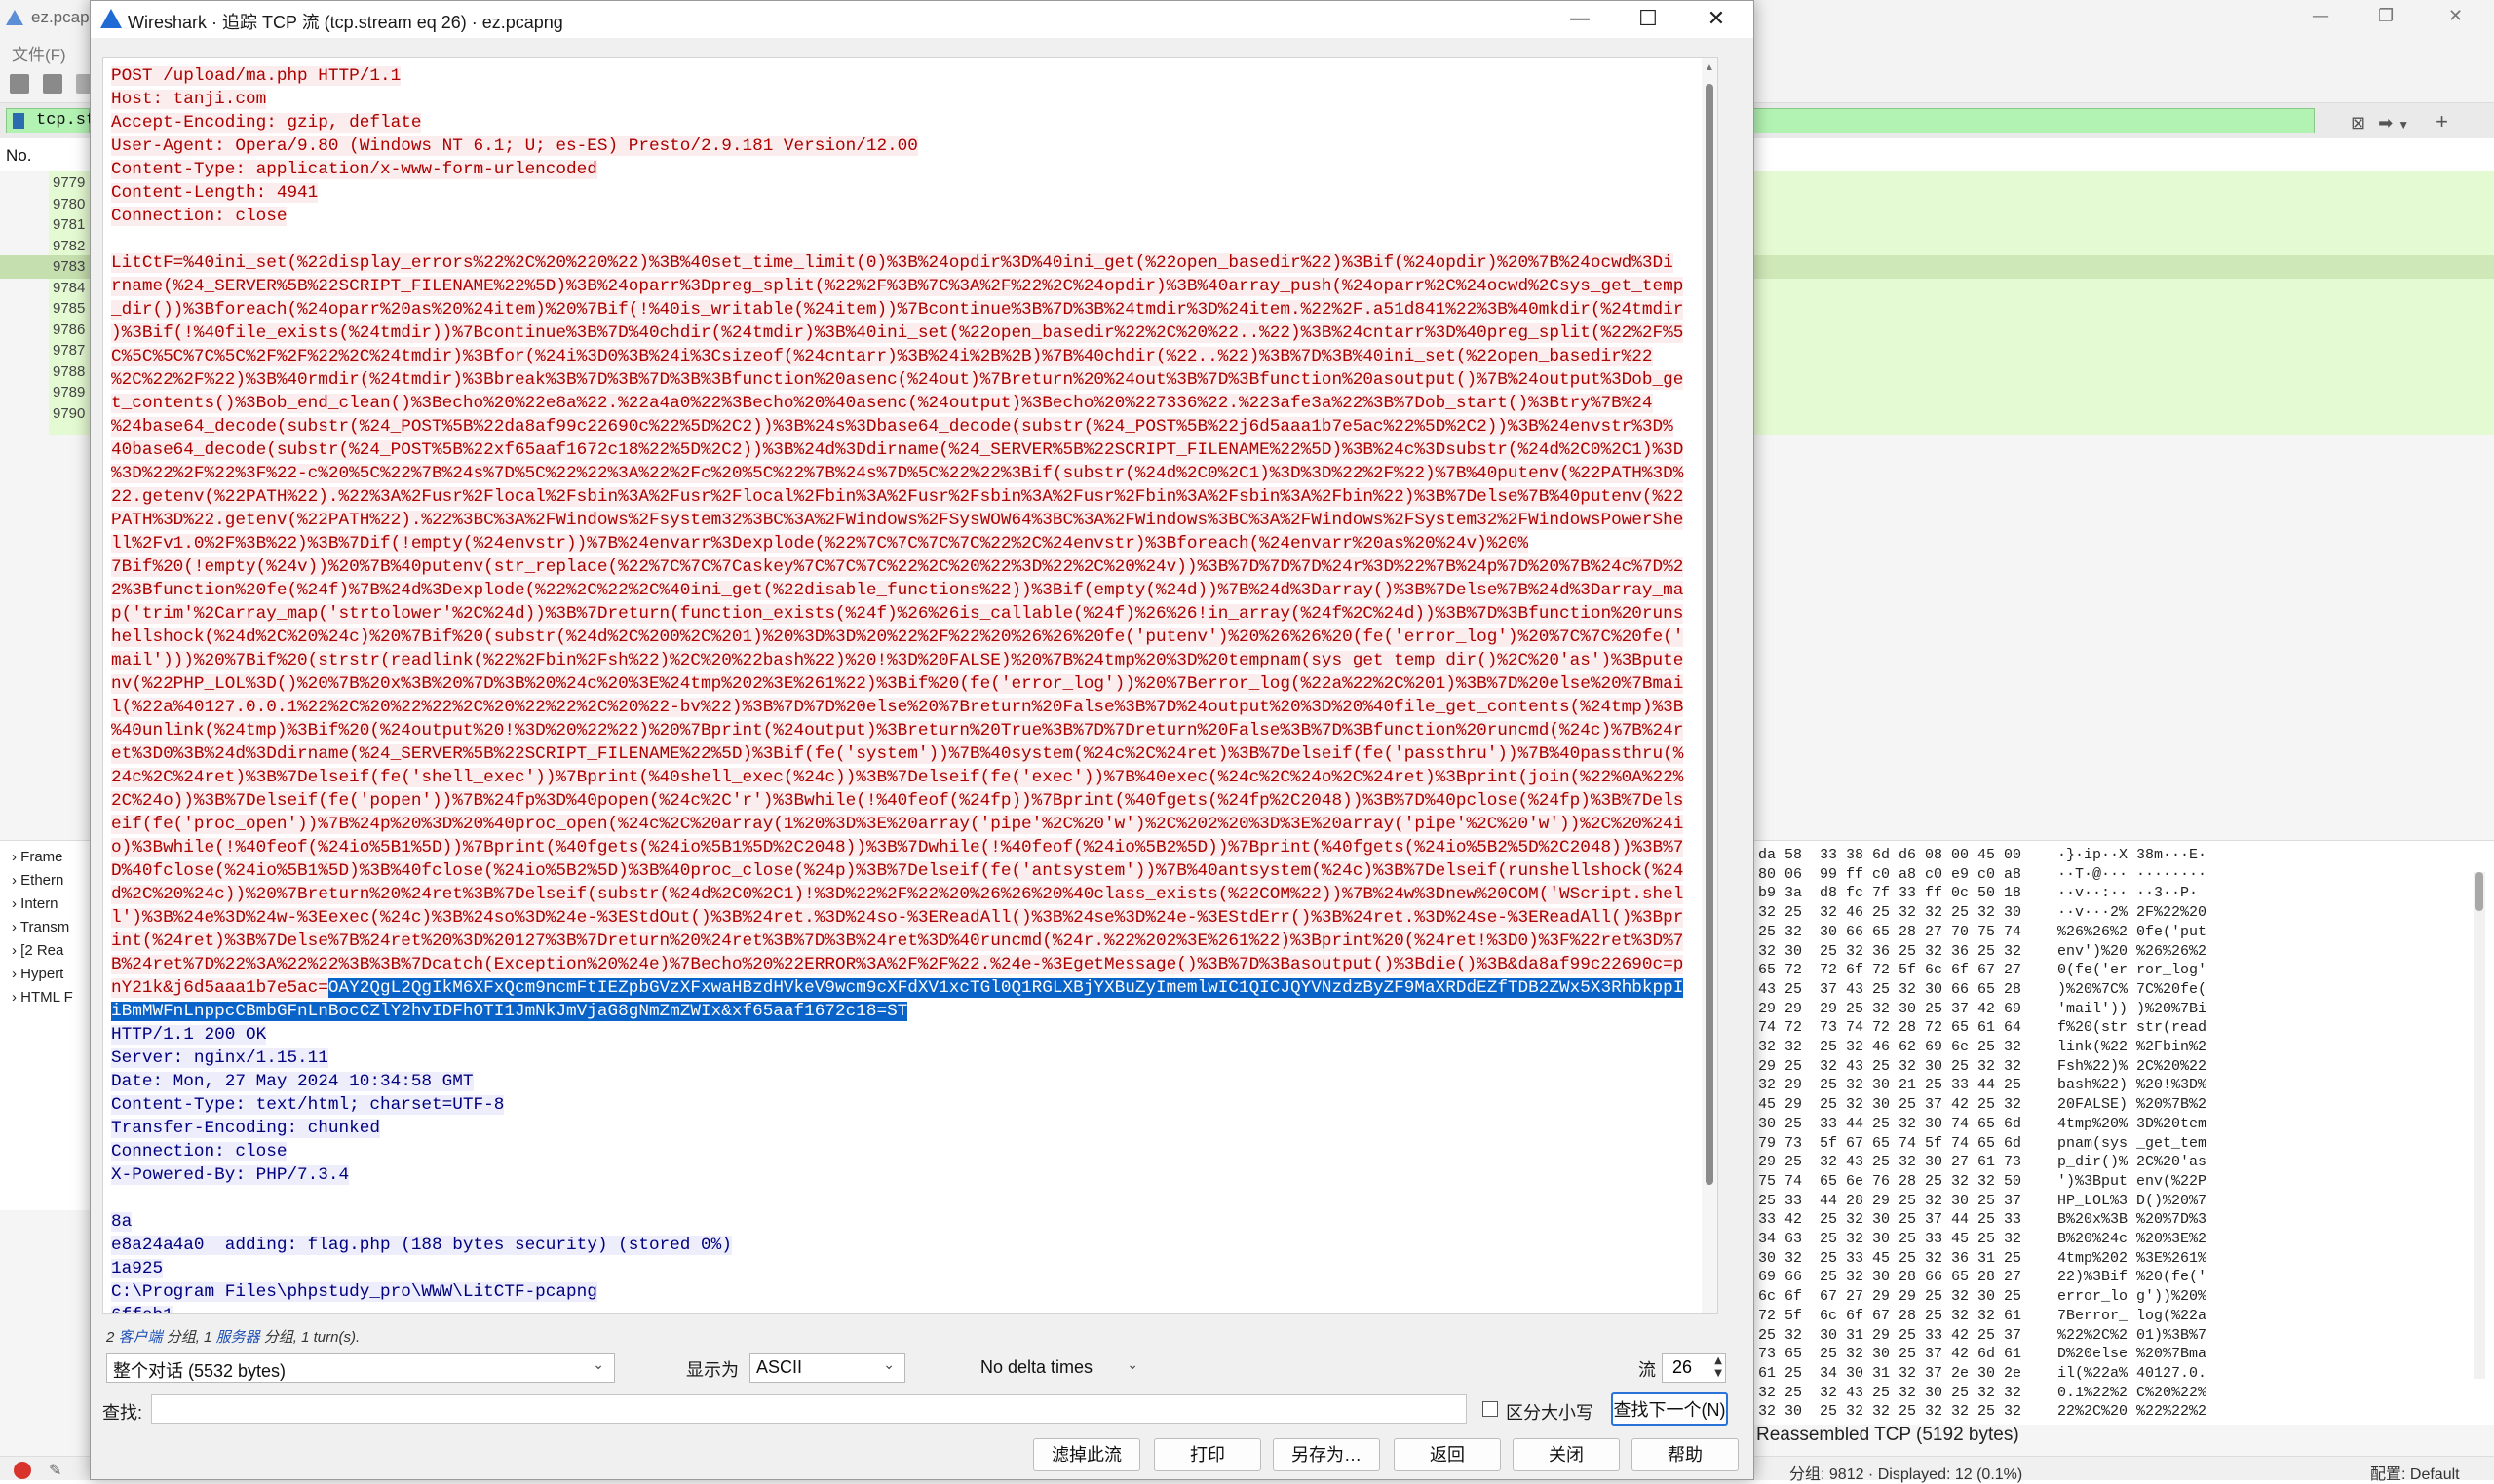 The height and width of the screenshot is (1484, 2494). I want to click on display-filter-input-ext, so click(2032, 120).